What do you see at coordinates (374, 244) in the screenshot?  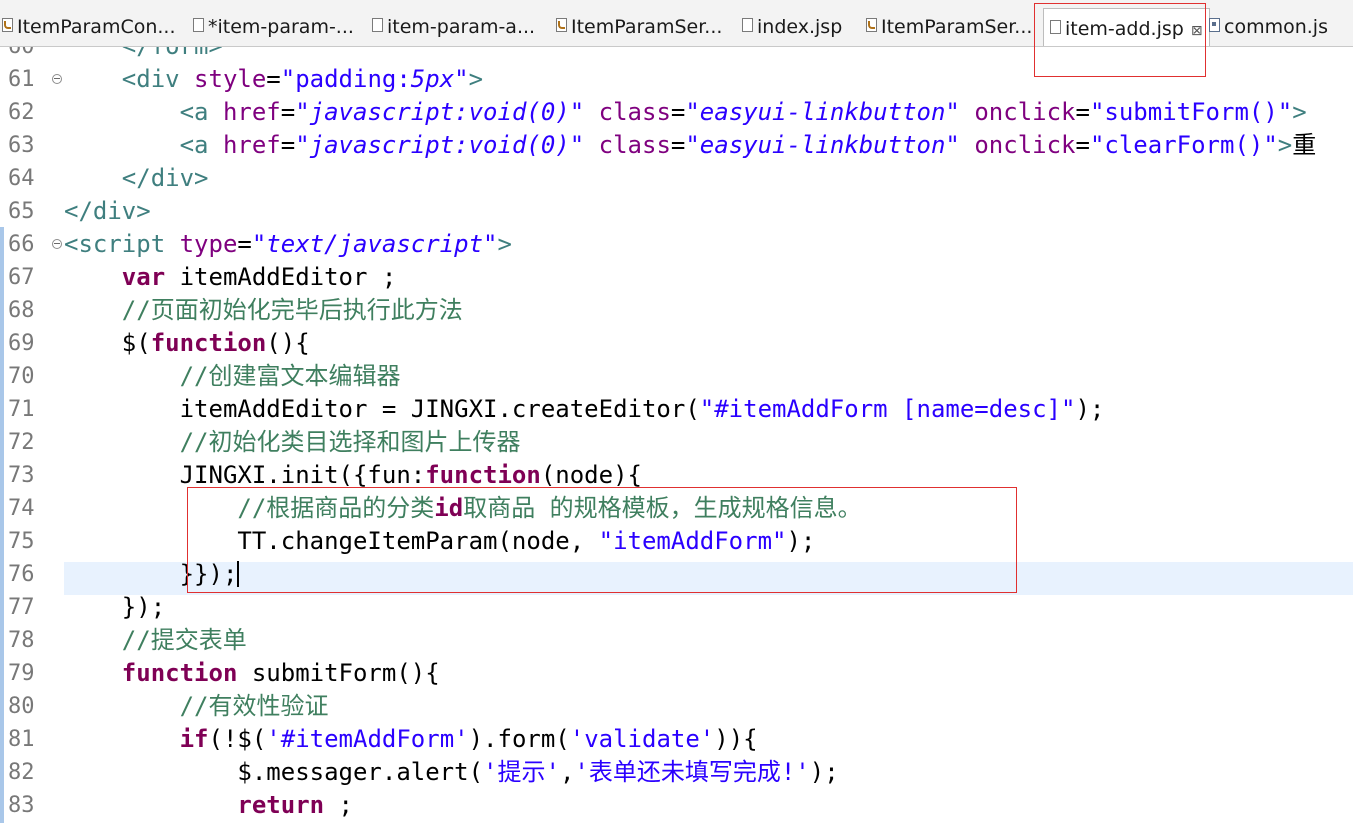 I see `code-token: "text/javascript"` at bounding box center [374, 244].